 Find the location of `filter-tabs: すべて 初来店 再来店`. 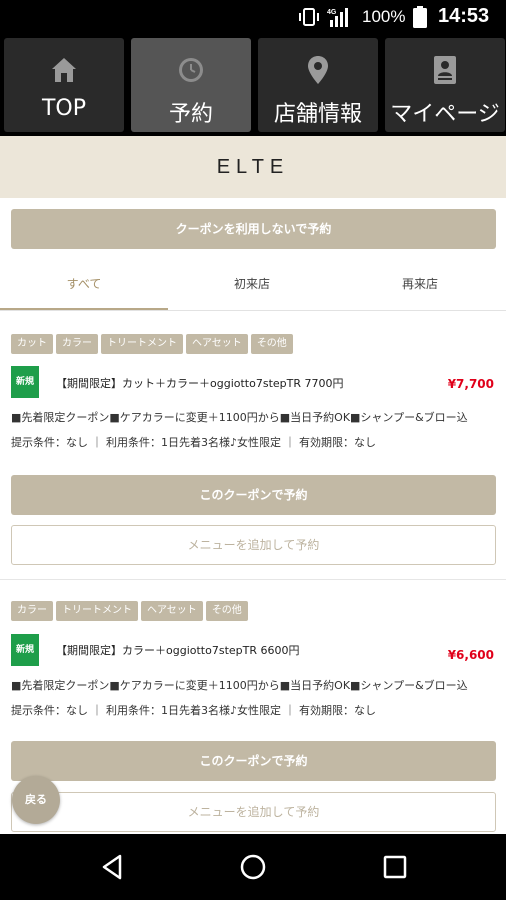

filter-tabs: すべて 初来店 再来店 is located at coordinates (253, 287).